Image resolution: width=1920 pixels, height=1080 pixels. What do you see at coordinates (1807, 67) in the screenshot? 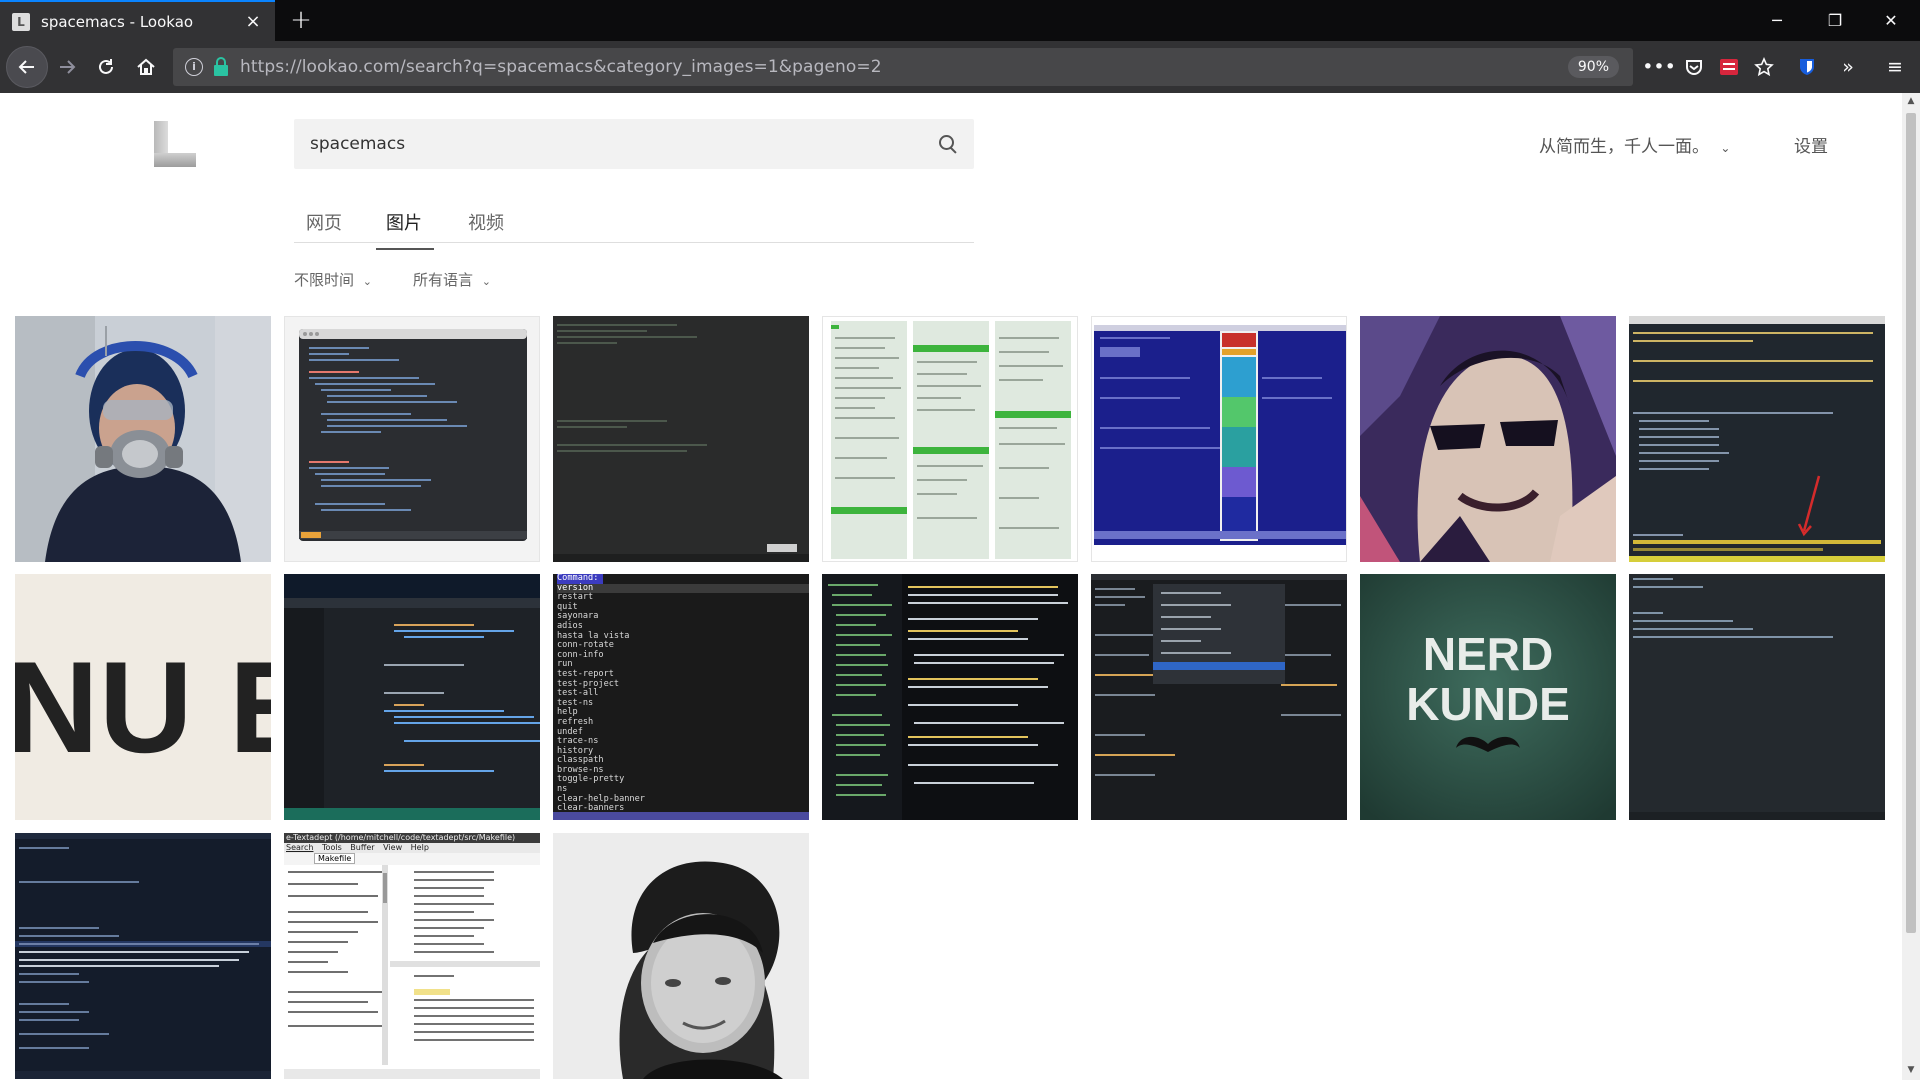
I see `bitwarden-shield-icon` at bounding box center [1807, 67].